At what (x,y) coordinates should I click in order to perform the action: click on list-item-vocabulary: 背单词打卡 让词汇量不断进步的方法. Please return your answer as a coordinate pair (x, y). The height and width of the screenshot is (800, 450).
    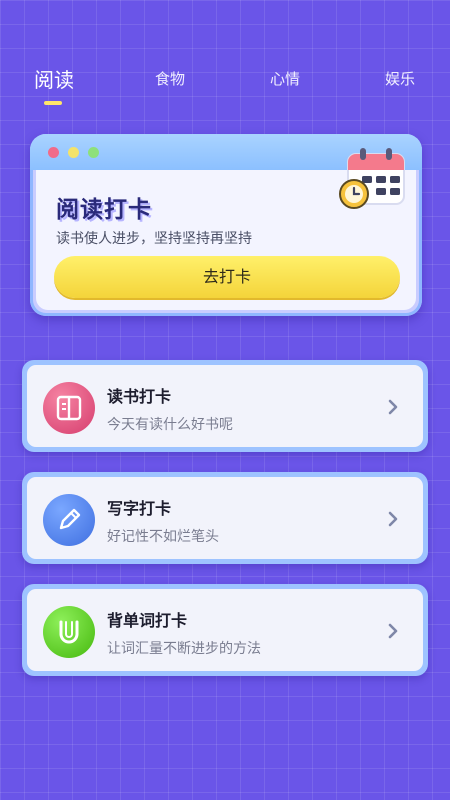
    Looking at the image, I should click on (225, 630).